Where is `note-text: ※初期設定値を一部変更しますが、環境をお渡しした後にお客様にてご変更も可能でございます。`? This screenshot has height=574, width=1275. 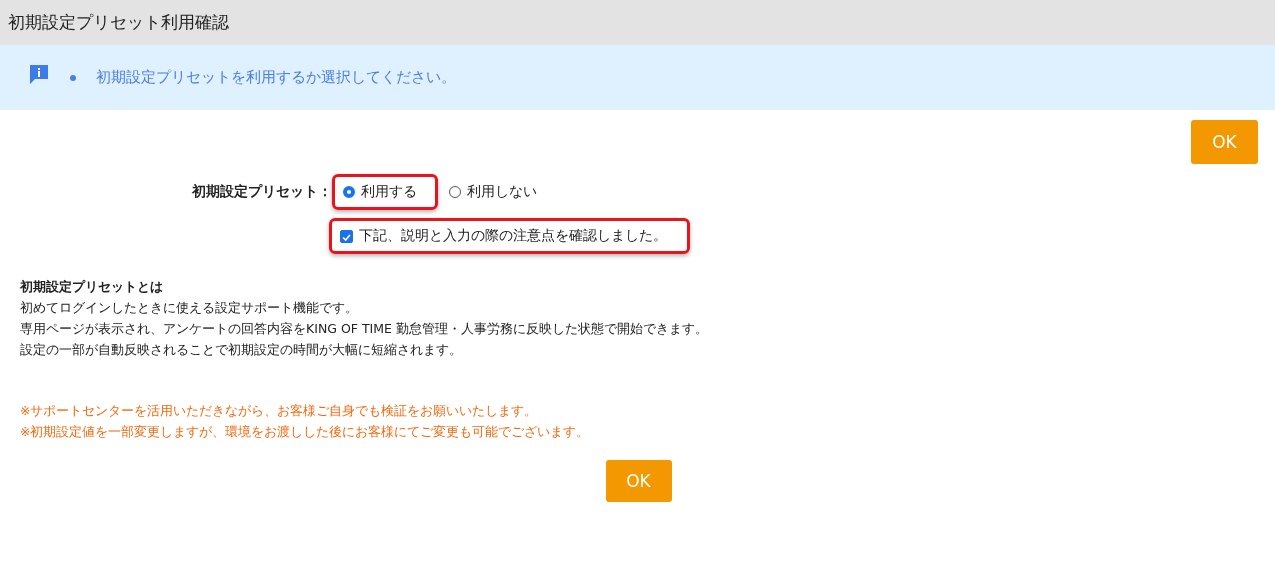 note-text: ※初期設定値を一部変更しますが、環境をお渡しした後にお客様にてご変更も可能でございます。 is located at coordinates (305, 432).